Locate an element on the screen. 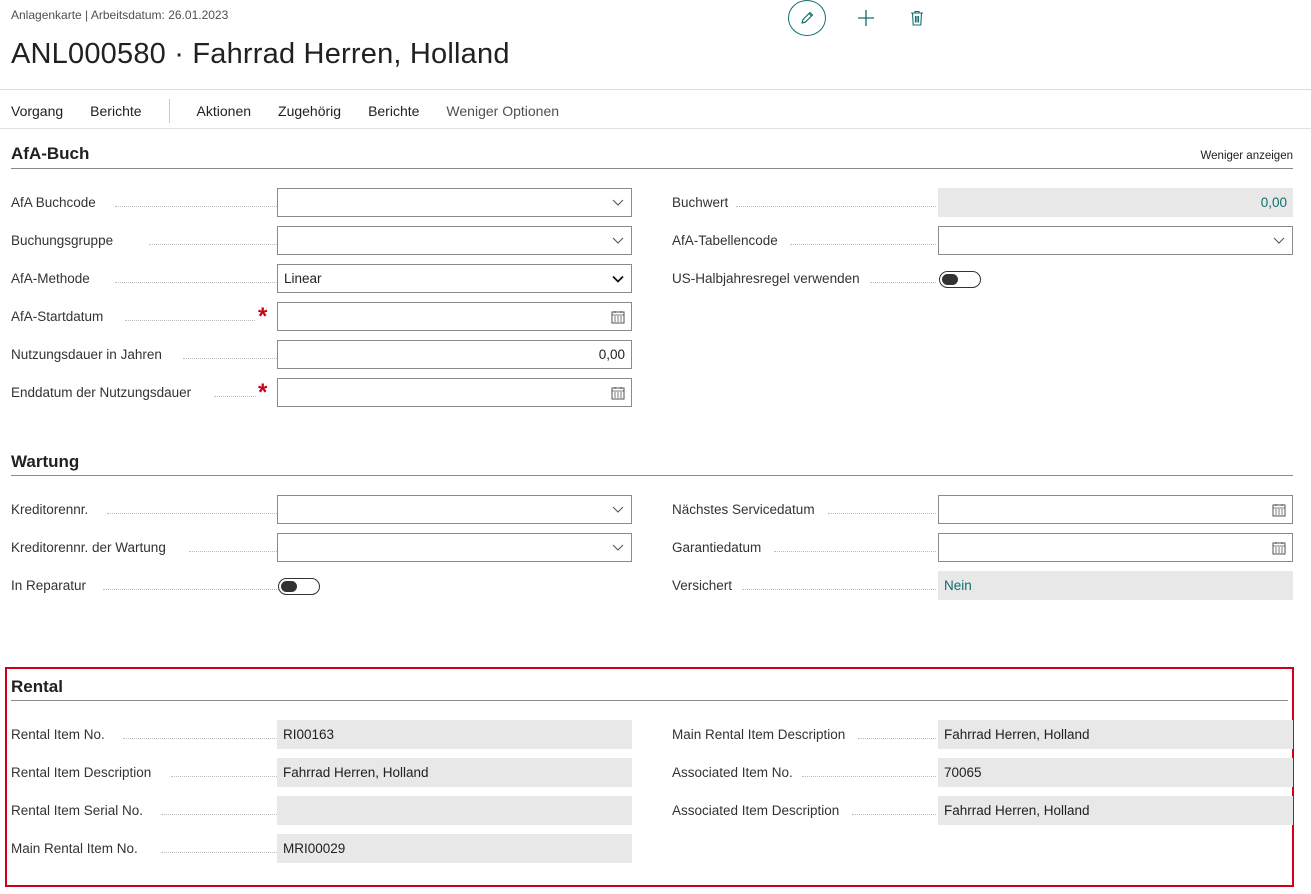  new-button is located at coordinates (866, 18).